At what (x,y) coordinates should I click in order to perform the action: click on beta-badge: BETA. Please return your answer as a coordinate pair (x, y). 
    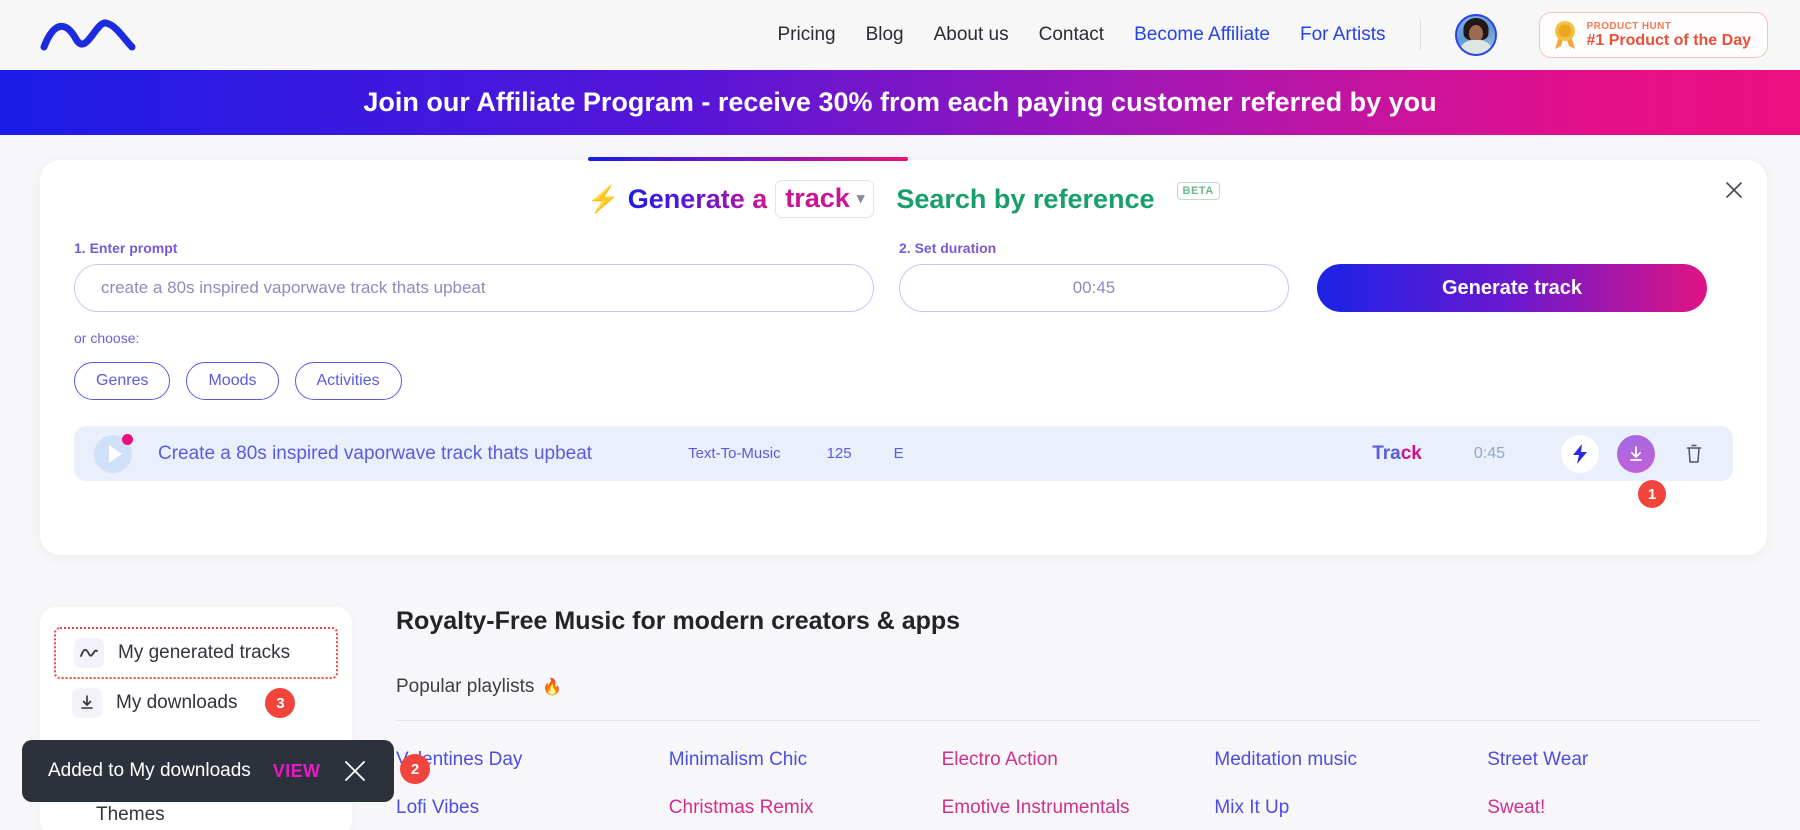
    Looking at the image, I should click on (1198, 191).